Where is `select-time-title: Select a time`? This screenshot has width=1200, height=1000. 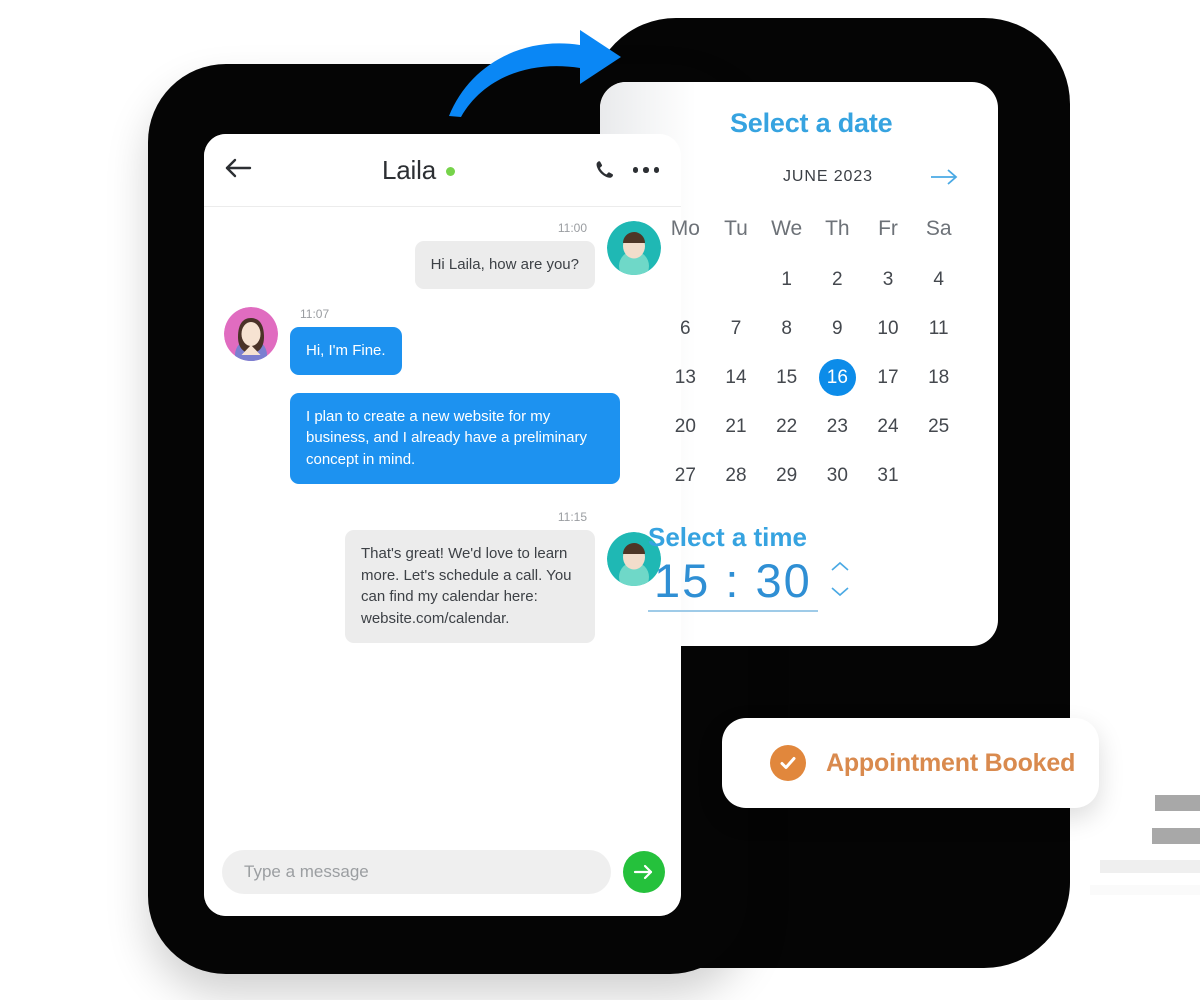
select-time-title: Select a time is located at coordinates (727, 537).